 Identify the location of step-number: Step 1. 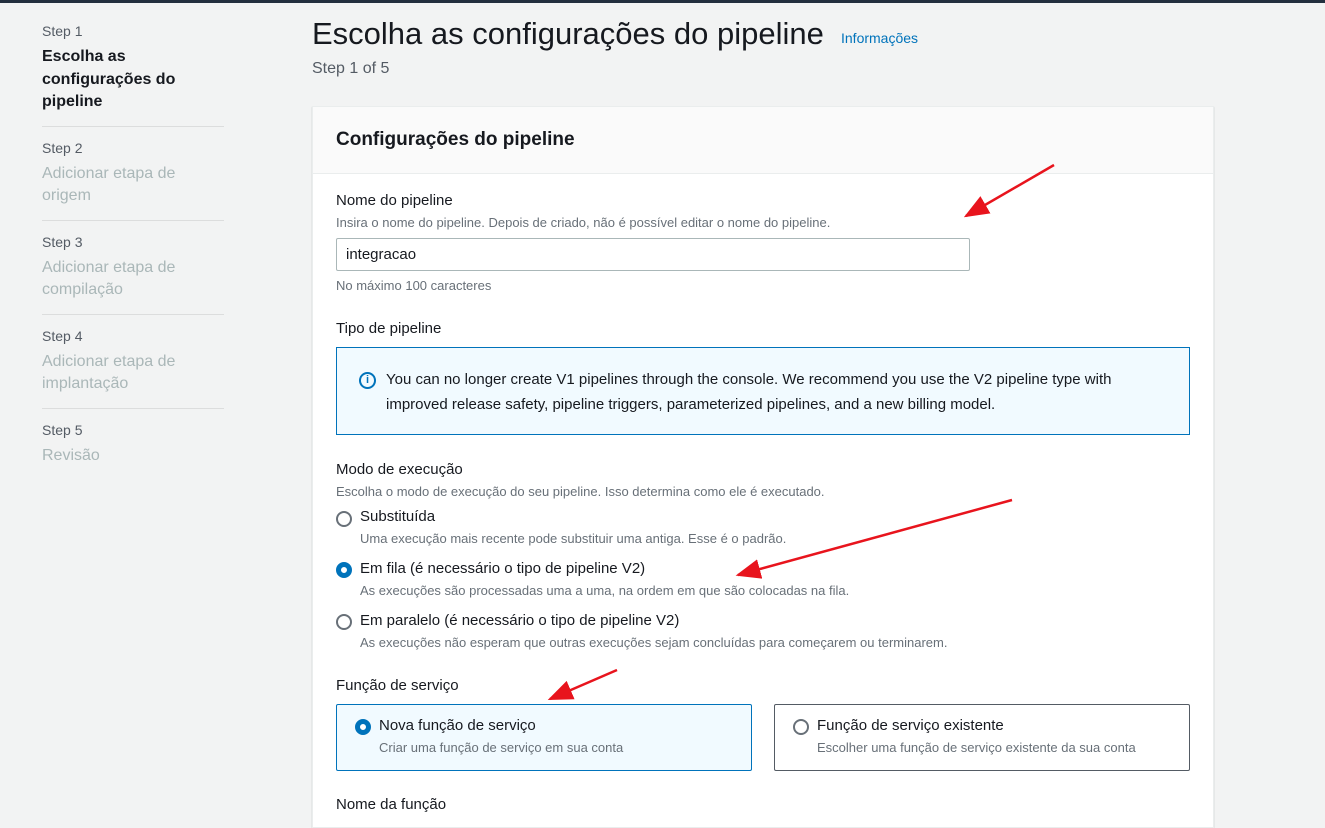
(62, 31).